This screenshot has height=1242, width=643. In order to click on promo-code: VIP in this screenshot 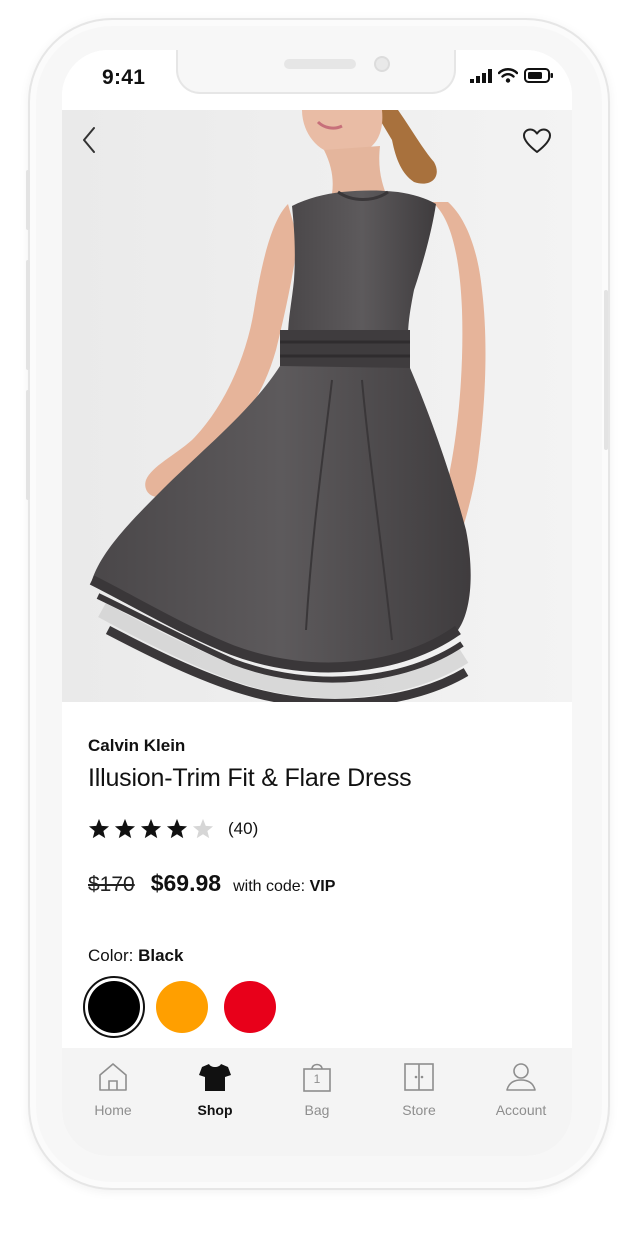, I will do `click(322, 886)`.